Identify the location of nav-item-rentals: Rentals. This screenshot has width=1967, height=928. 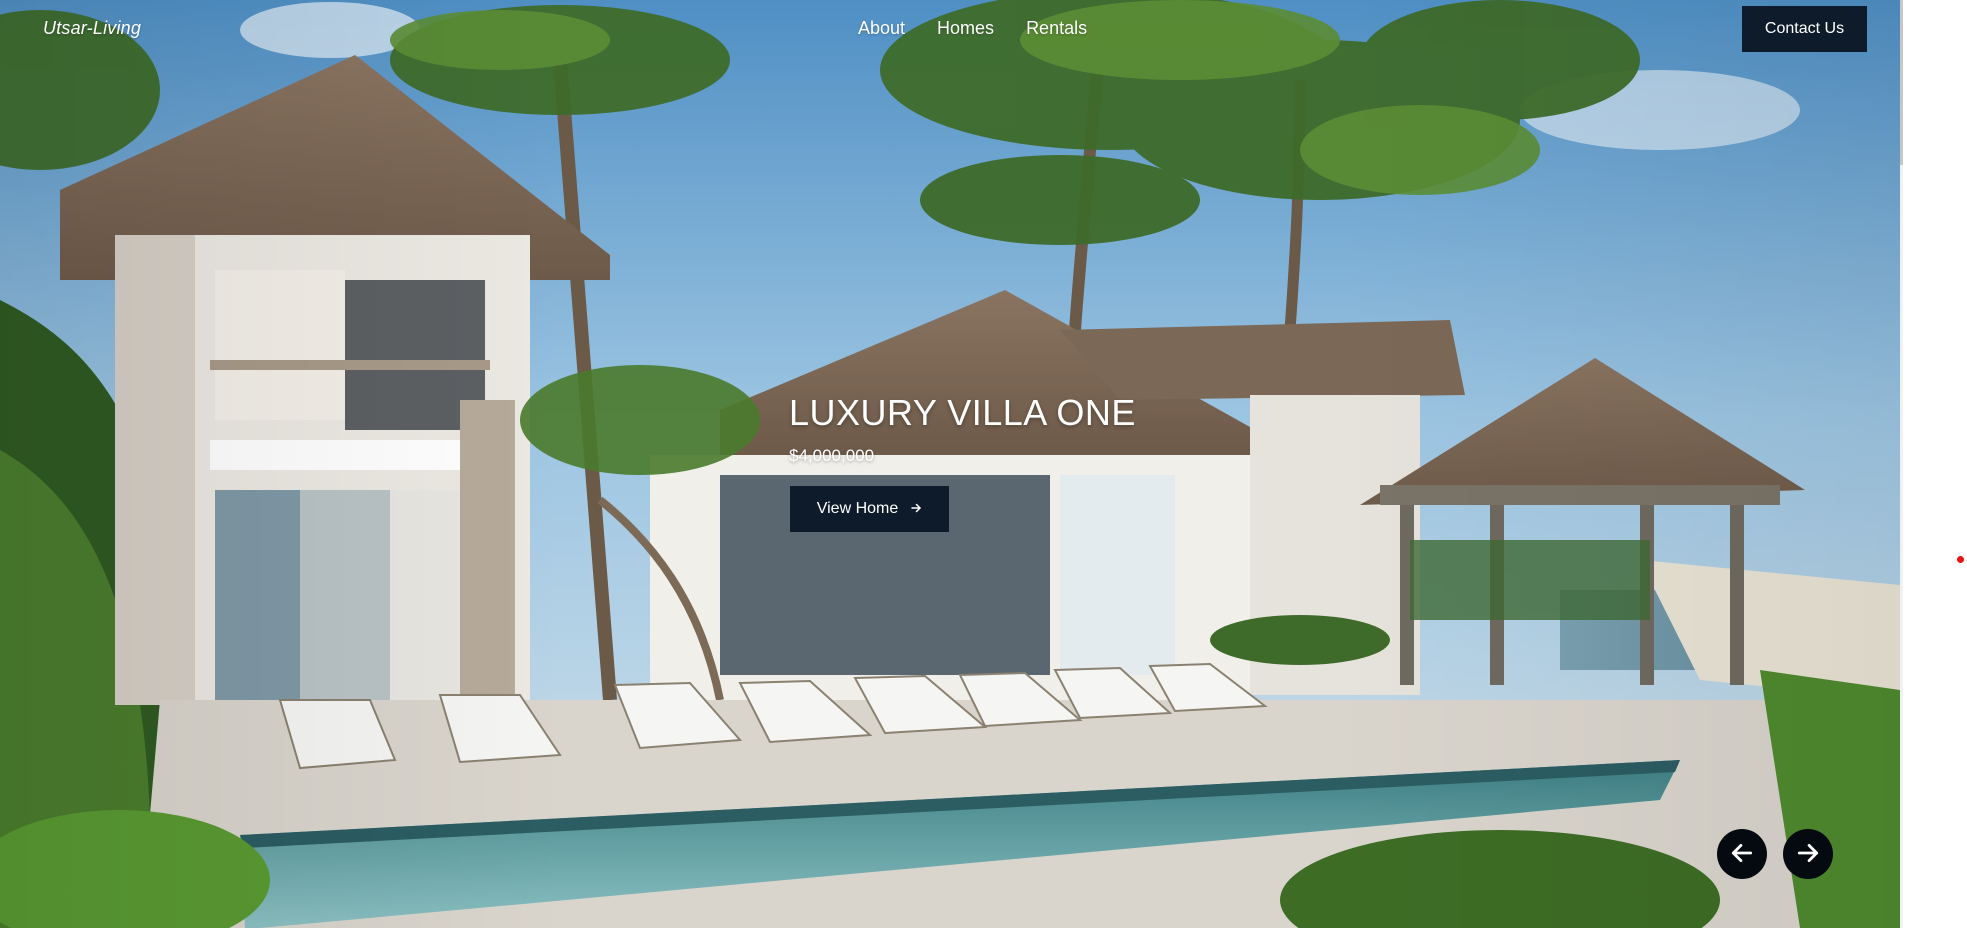
(1056, 28).